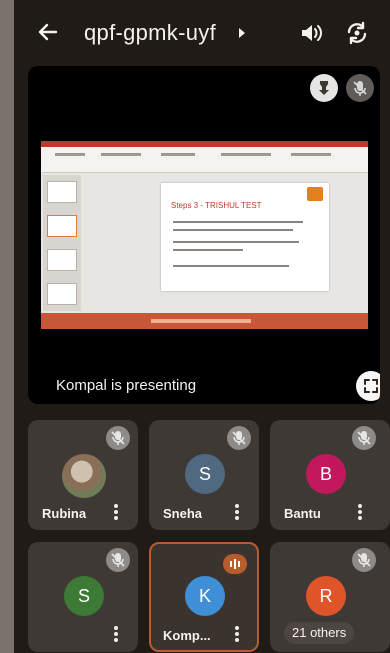 This screenshot has width=390, height=653. What do you see at coordinates (183, 513) in the screenshot?
I see `participant-name: Sneha` at bounding box center [183, 513].